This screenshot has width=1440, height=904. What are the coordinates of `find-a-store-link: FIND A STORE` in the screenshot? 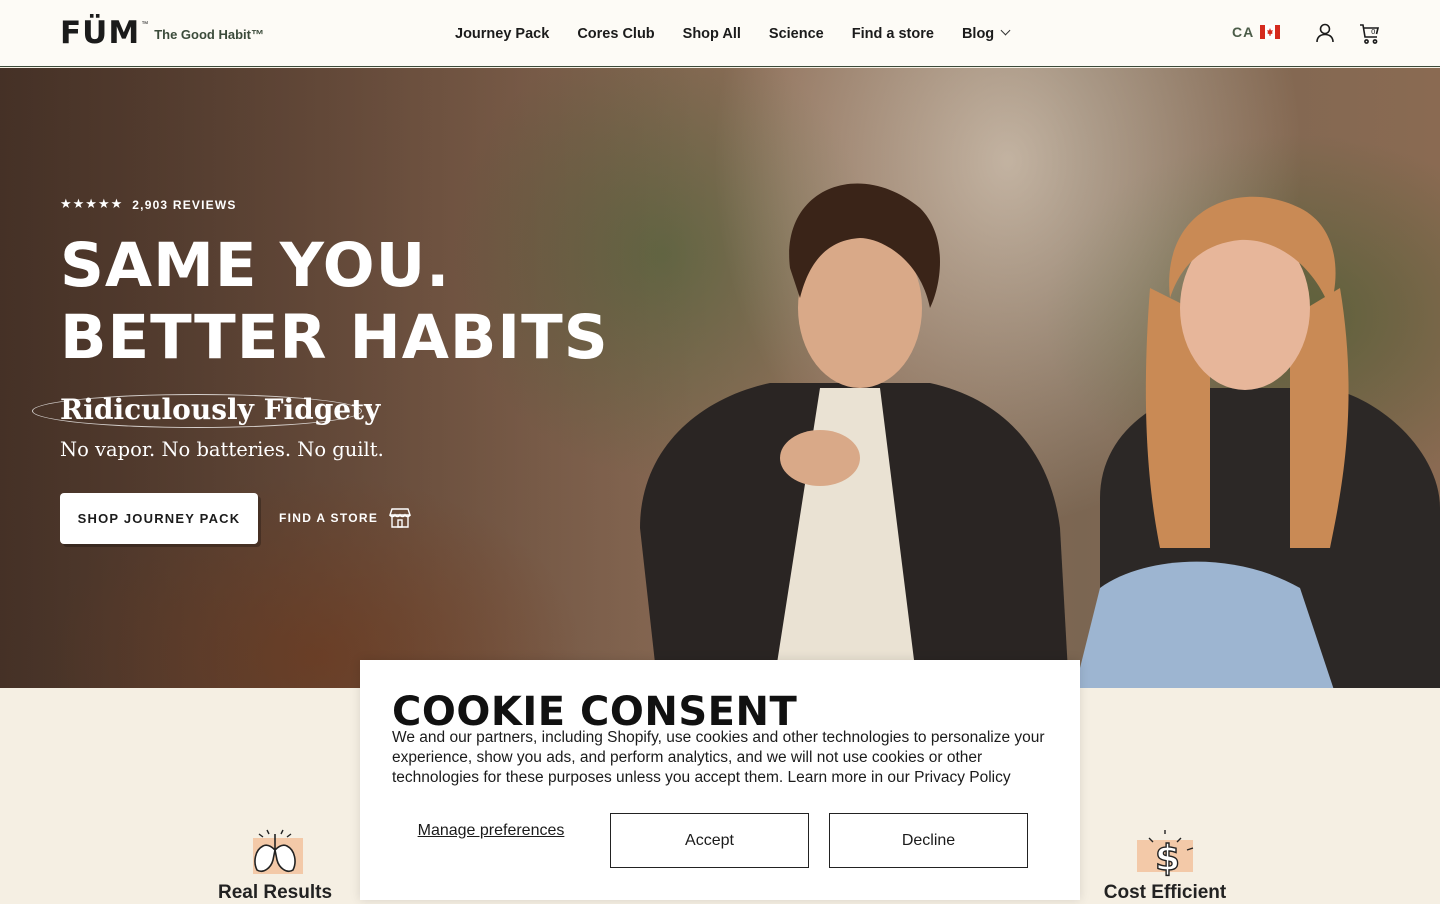 It's located at (345, 518).